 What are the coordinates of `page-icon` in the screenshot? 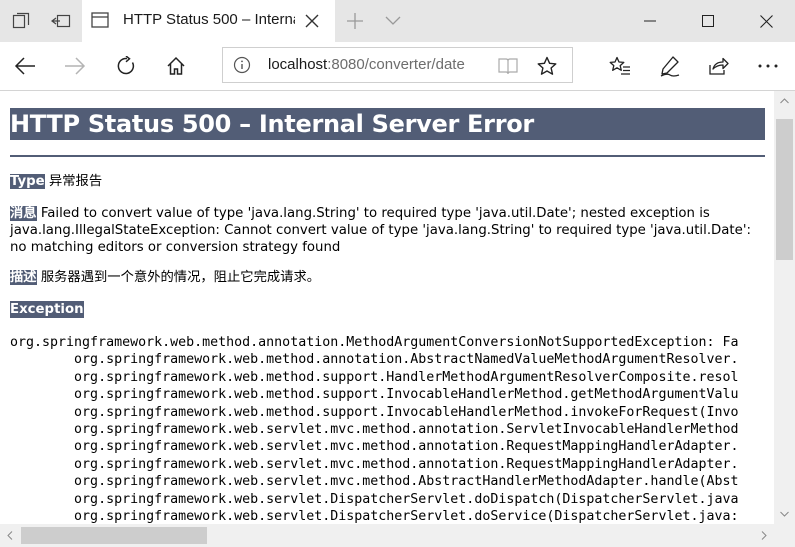 It's located at (100, 22).